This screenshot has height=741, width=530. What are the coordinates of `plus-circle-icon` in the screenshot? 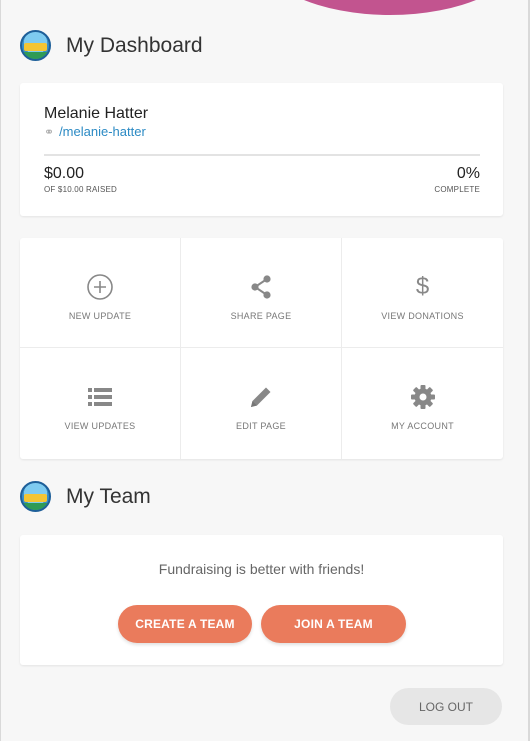 It's located at (100, 287).